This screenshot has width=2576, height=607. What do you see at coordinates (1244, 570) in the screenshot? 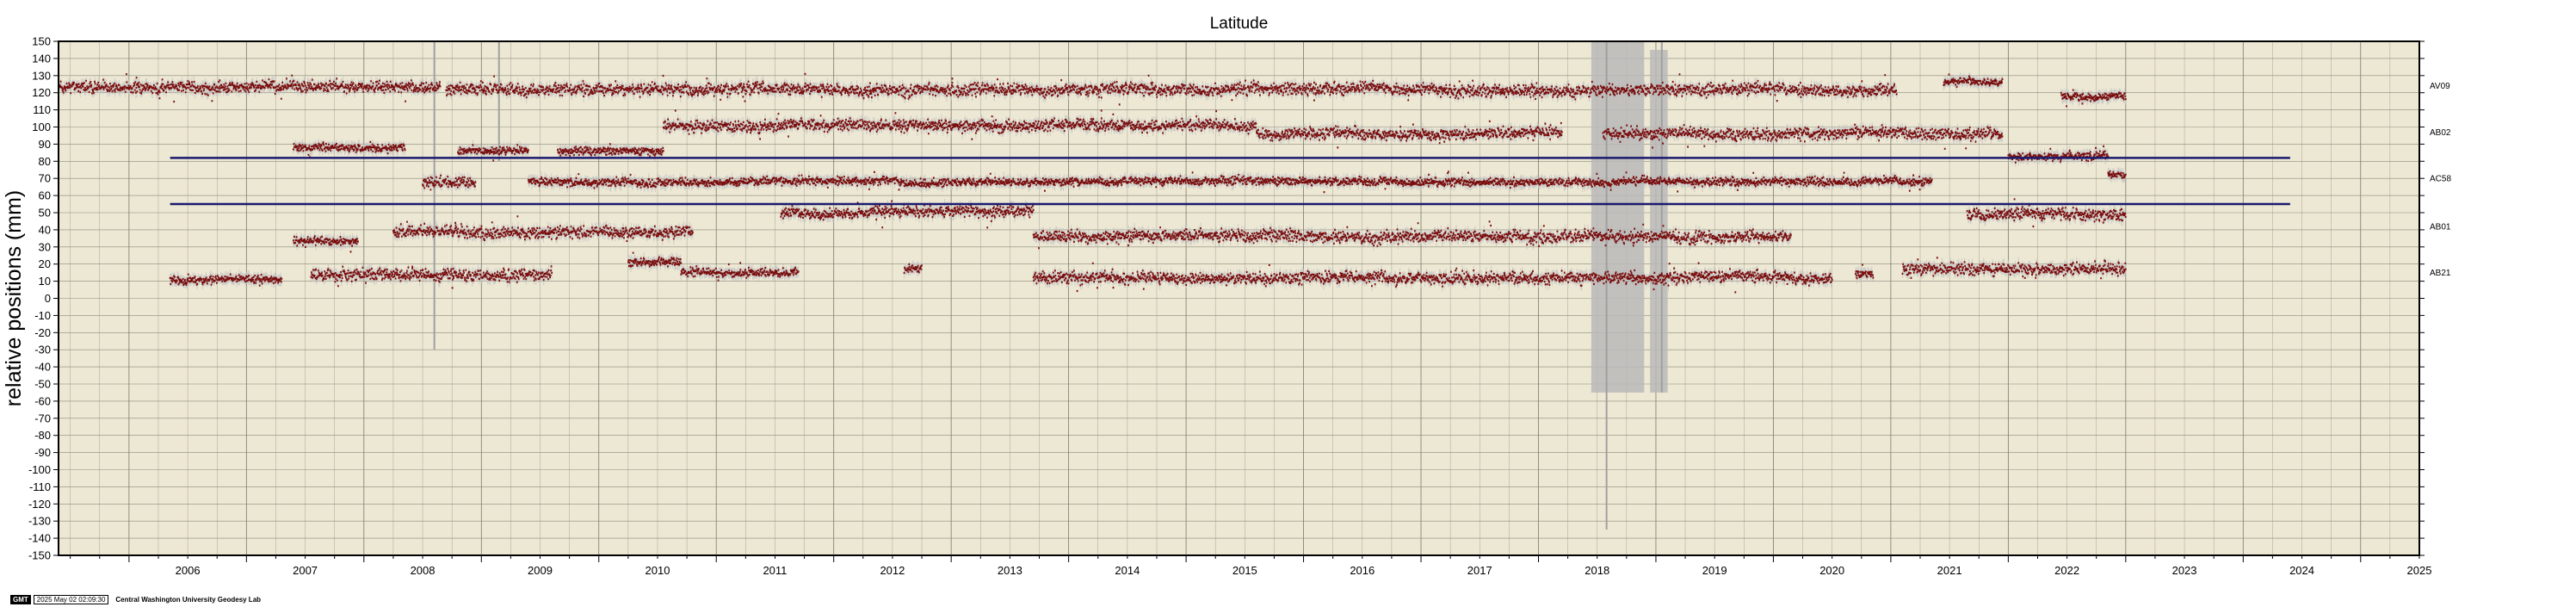
I see `x-tick-label: 2015` at bounding box center [1244, 570].